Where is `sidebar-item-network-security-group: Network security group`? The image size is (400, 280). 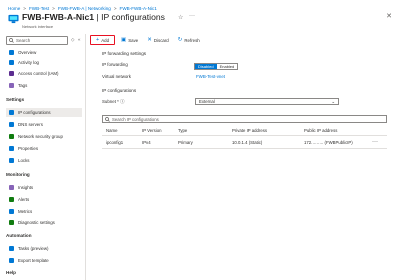 sidebar-item-network-security-group: Network security group is located at coordinates (44, 136).